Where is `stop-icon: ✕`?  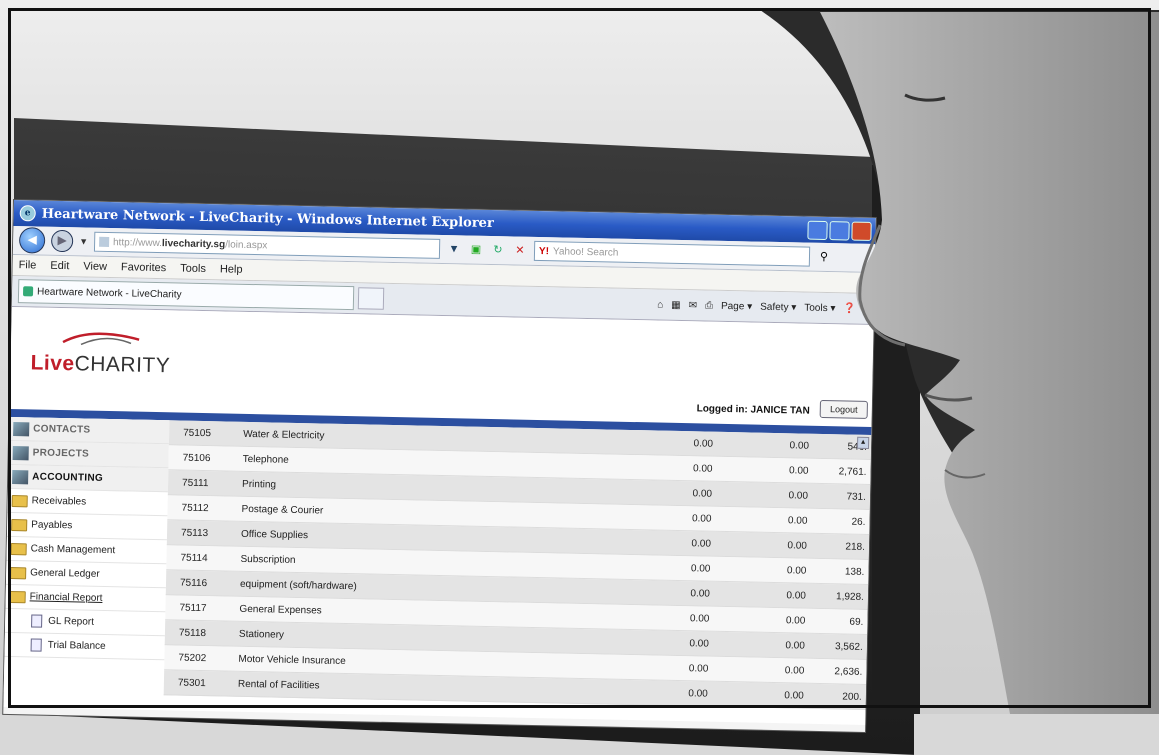
stop-icon: ✕ is located at coordinates (520, 250).